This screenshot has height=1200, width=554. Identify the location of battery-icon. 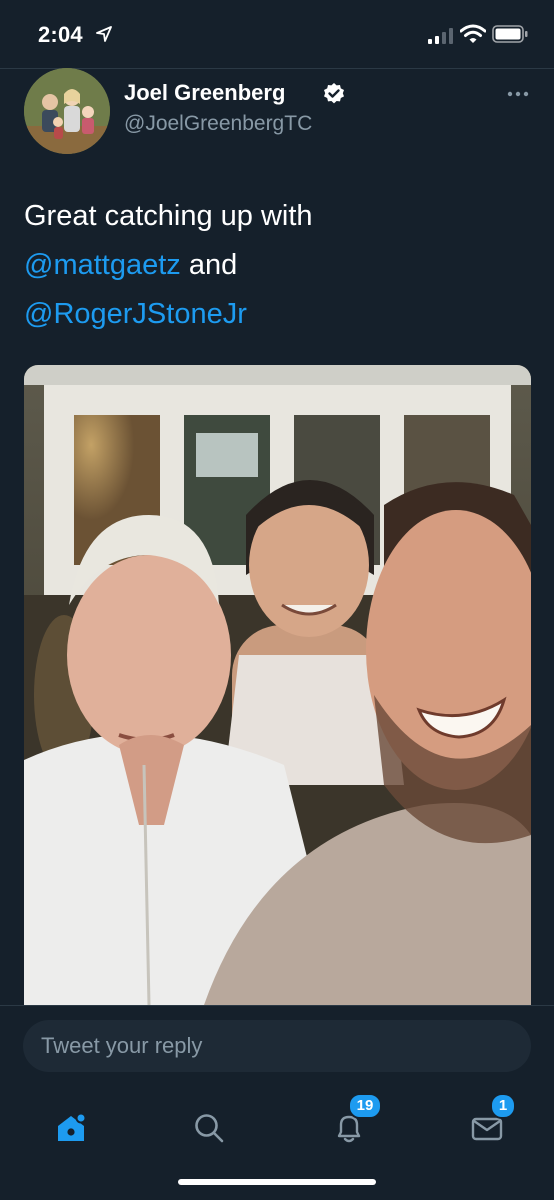
(510, 34).